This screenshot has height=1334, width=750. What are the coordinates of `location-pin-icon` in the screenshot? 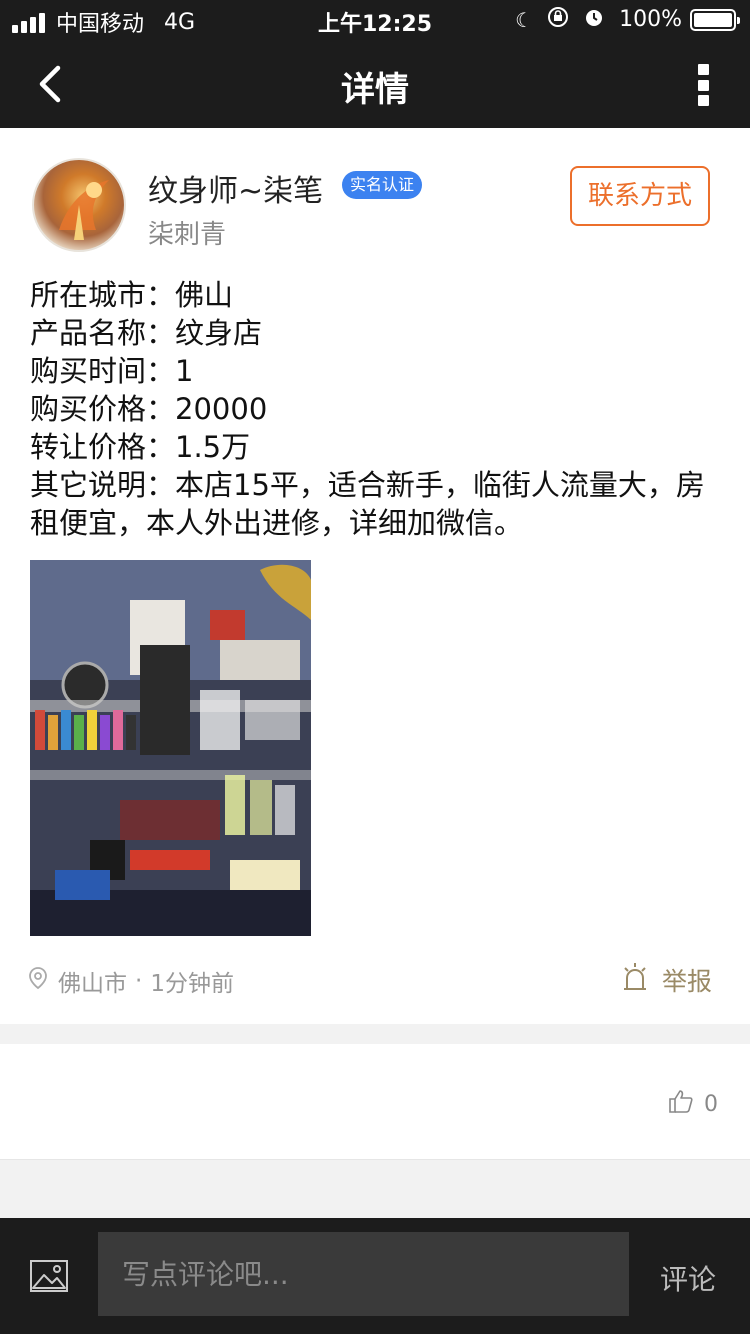 It's located at (38, 981).